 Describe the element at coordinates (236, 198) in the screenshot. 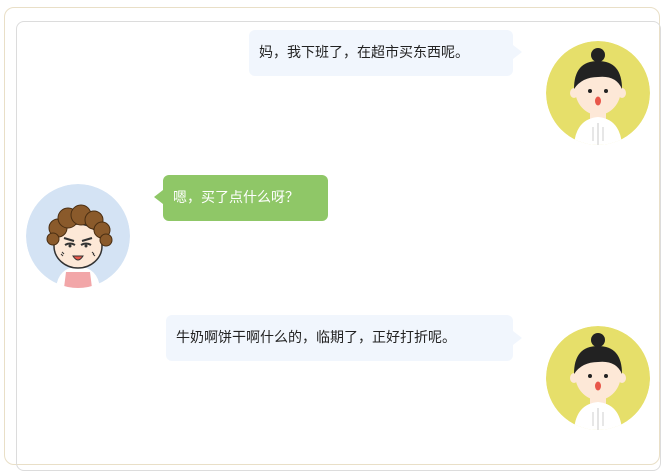

I see `message-text-2: 嗯，买了点什么呀？` at that location.